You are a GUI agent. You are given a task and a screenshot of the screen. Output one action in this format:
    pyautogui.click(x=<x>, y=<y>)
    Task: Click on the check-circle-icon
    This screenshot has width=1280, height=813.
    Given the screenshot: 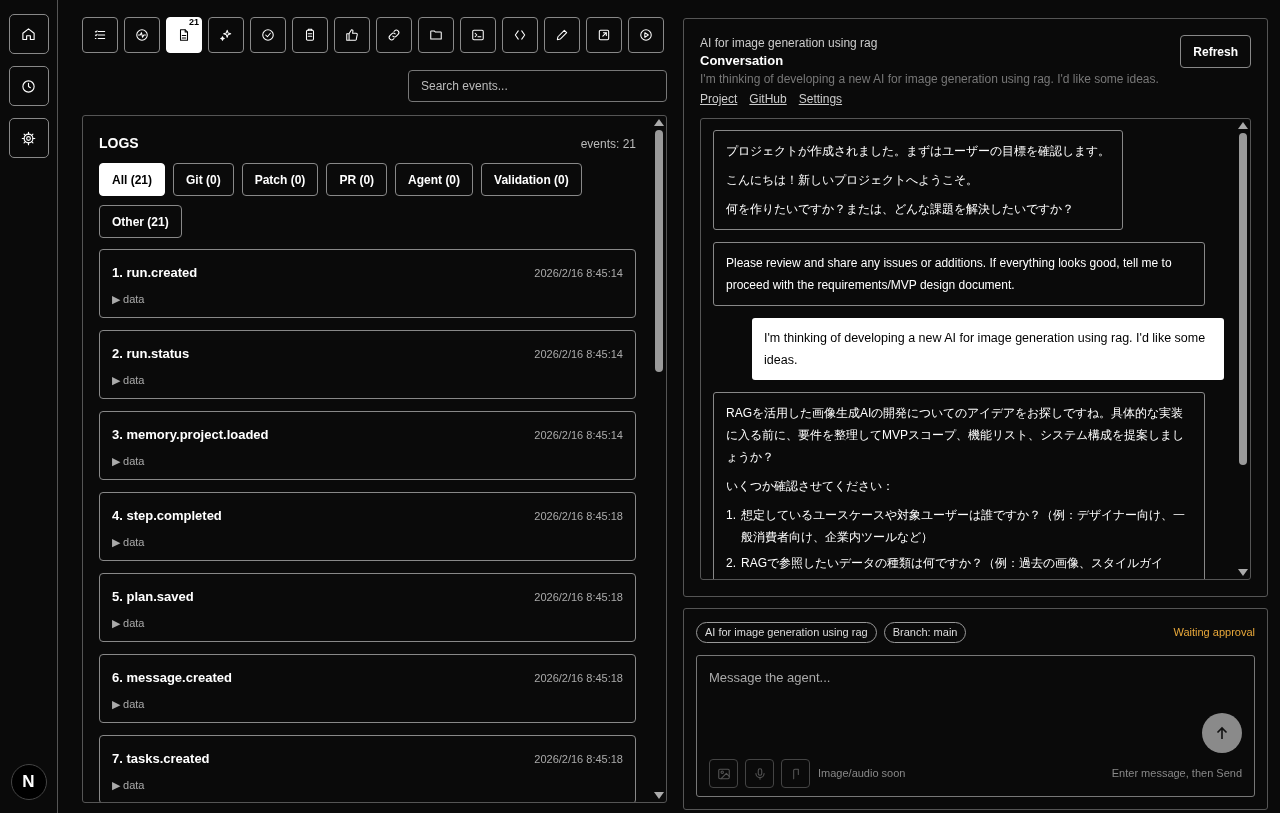 What is the action you would take?
    pyautogui.click(x=268, y=35)
    